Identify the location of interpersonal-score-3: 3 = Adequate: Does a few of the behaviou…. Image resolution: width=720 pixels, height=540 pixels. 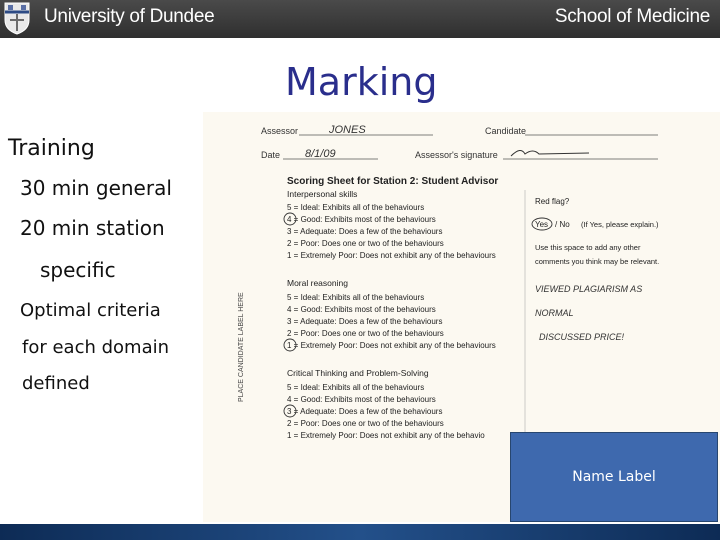
(364, 231).